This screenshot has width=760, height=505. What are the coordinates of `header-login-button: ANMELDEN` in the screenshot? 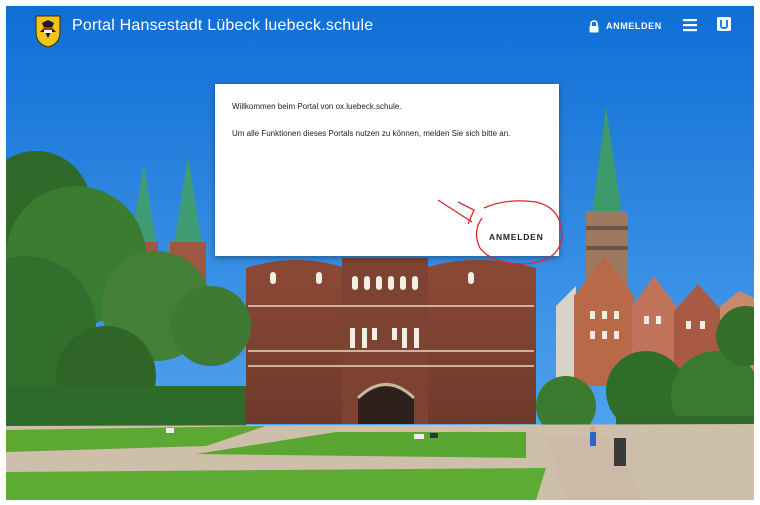 It's located at (625, 26).